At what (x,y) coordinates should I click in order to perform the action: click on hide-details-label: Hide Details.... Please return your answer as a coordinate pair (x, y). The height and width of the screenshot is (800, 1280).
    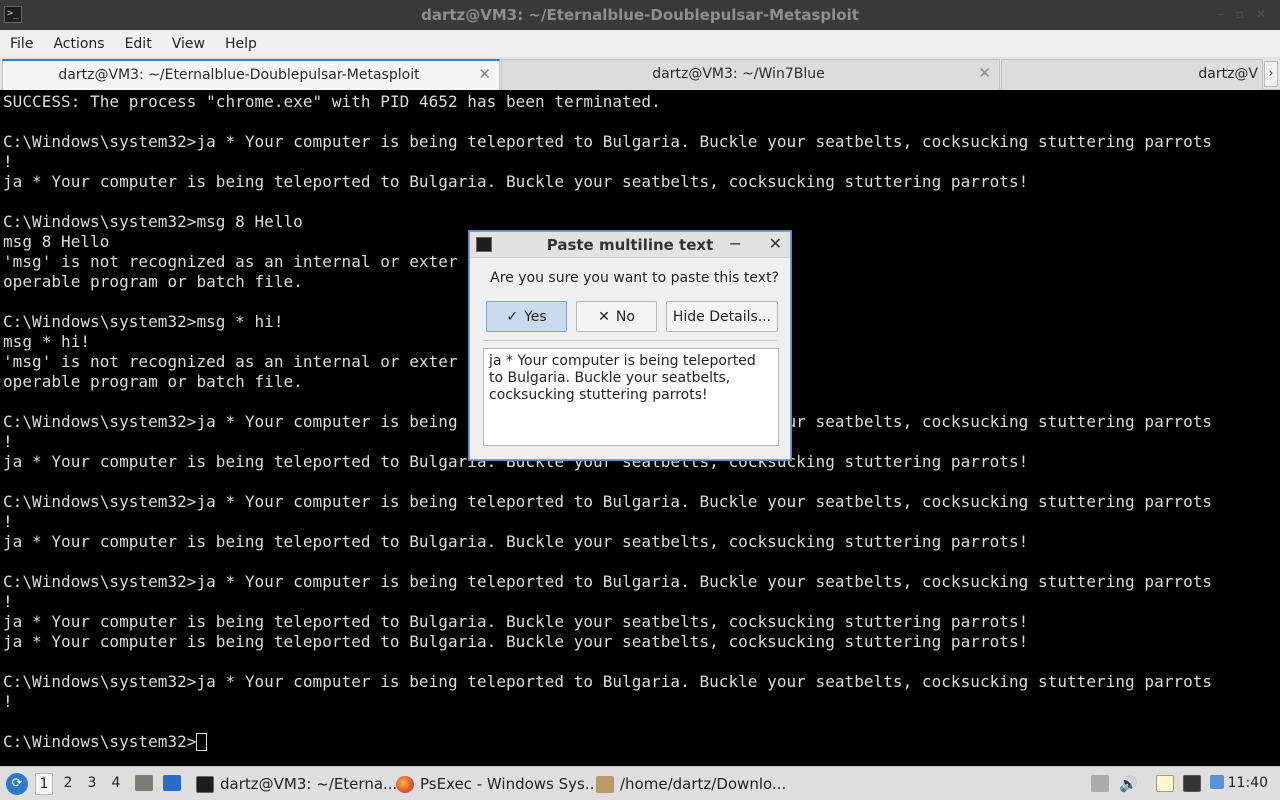
    Looking at the image, I should click on (722, 316).